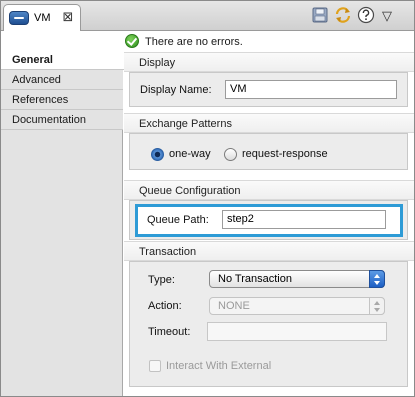 The width and height of the screenshot is (415, 397). I want to click on display-name-label: Display Name:, so click(176, 90).